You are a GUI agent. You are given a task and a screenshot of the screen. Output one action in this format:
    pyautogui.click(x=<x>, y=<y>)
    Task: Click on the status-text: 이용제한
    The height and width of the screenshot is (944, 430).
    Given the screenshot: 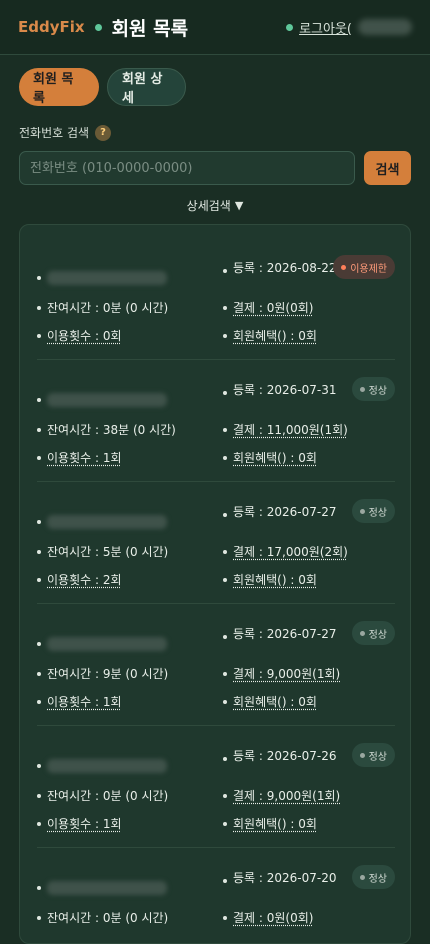 What is the action you would take?
    pyautogui.click(x=368, y=269)
    